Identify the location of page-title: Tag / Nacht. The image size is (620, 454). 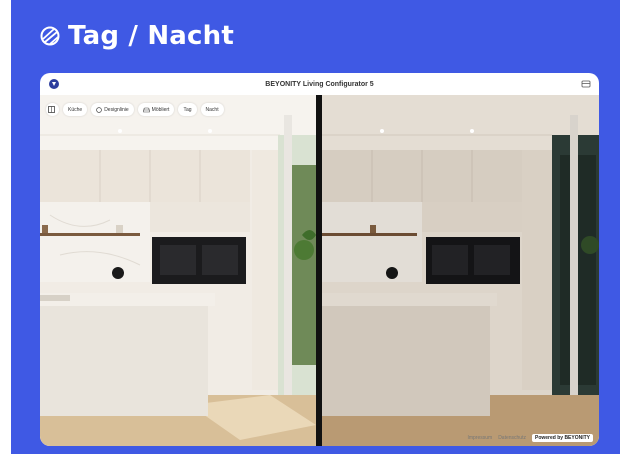
(151, 36).